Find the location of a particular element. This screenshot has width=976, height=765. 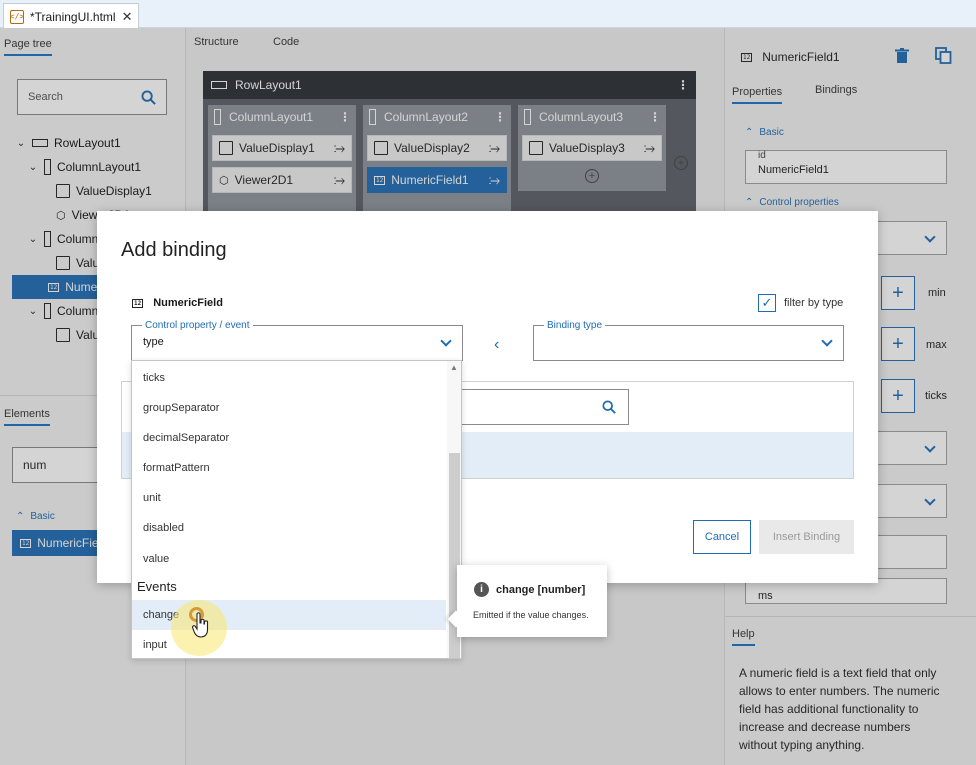

control-property-label: Control property / event is located at coordinates (197, 325).